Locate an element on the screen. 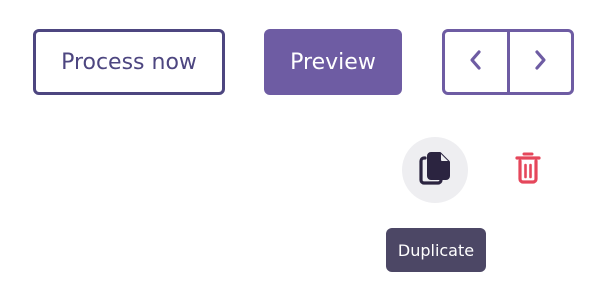 The height and width of the screenshot is (287, 600). duplicate-tooltip: Duplicate is located at coordinates (436, 250).